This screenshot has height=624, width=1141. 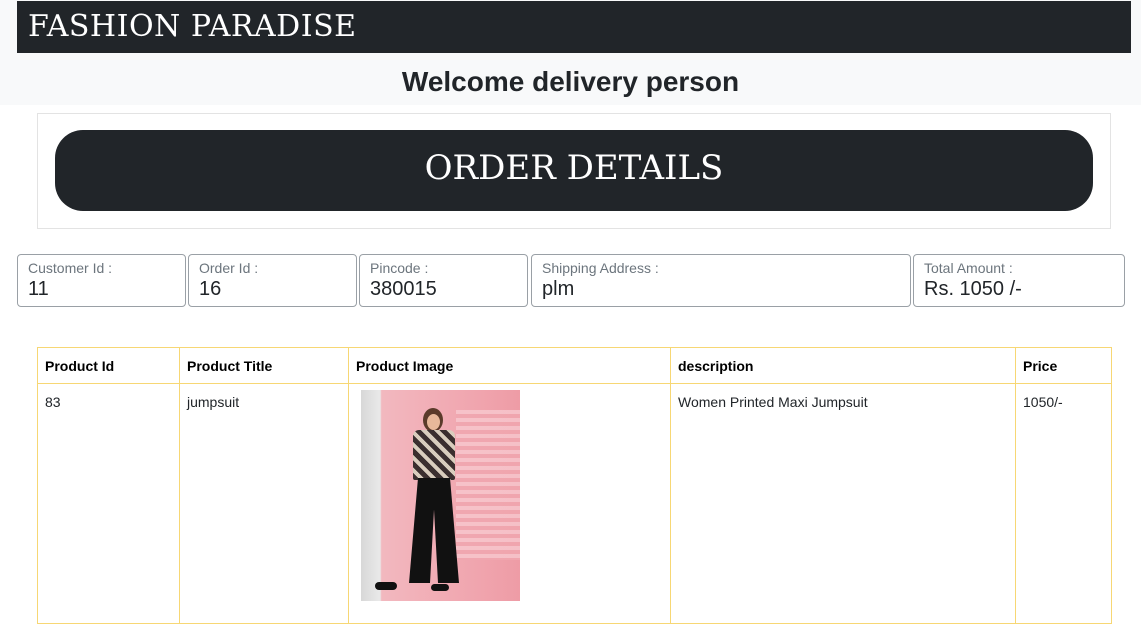 What do you see at coordinates (574, 27) in the screenshot?
I see `navbar: FASHION PARADISE` at bounding box center [574, 27].